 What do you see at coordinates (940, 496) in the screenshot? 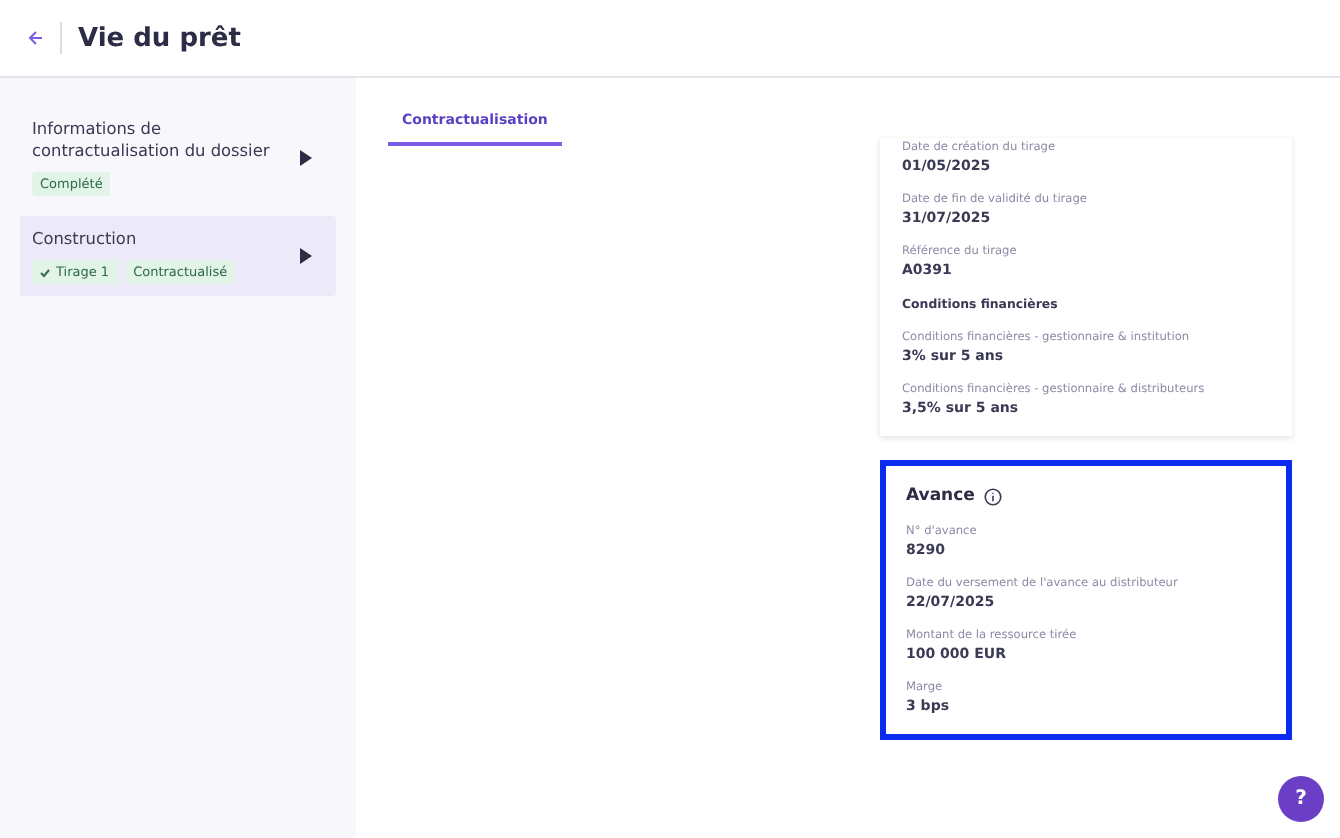
I see `card-title: Avance` at bounding box center [940, 496].